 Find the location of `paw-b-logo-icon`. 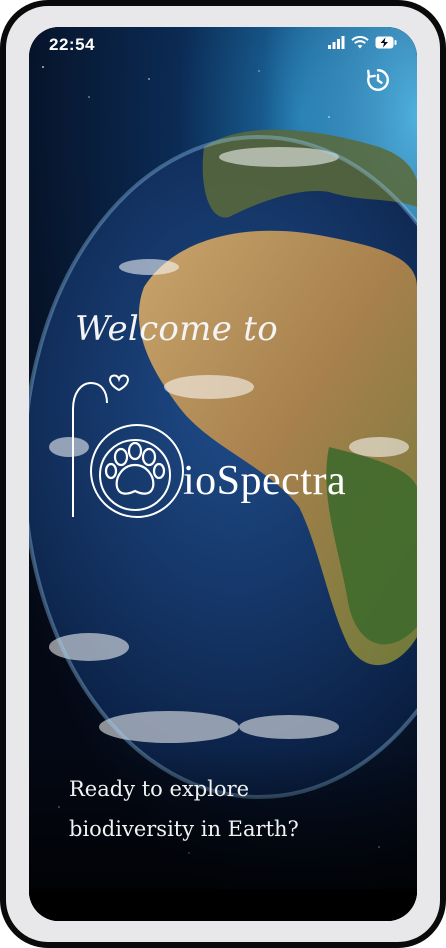

paw-b-logo-icon is located at coordinates (128, 446).